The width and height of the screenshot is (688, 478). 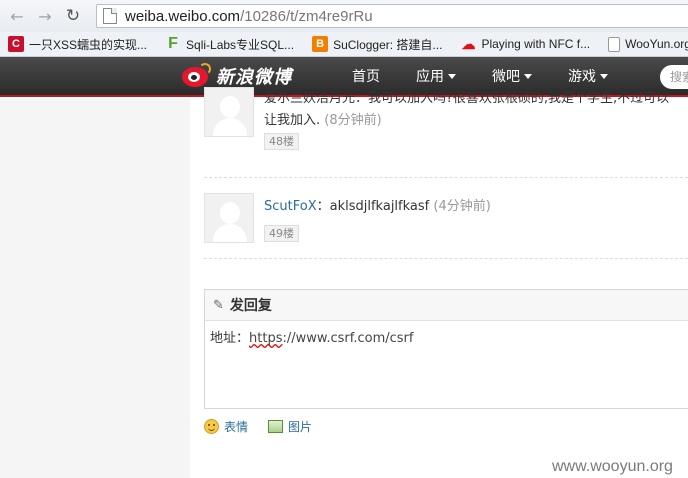 I want to click on author-link: ScutFoX, so click(x=290, y=206).